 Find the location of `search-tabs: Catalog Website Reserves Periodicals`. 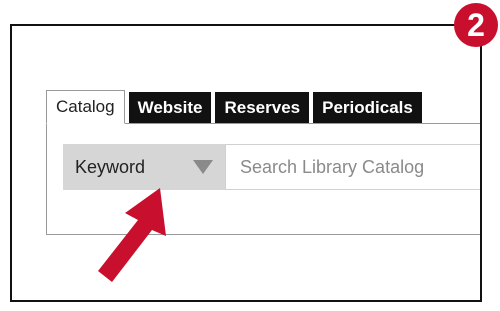

search-tabs: Catalog Website Reserves Periodicals is located at coordinates (236, 107).